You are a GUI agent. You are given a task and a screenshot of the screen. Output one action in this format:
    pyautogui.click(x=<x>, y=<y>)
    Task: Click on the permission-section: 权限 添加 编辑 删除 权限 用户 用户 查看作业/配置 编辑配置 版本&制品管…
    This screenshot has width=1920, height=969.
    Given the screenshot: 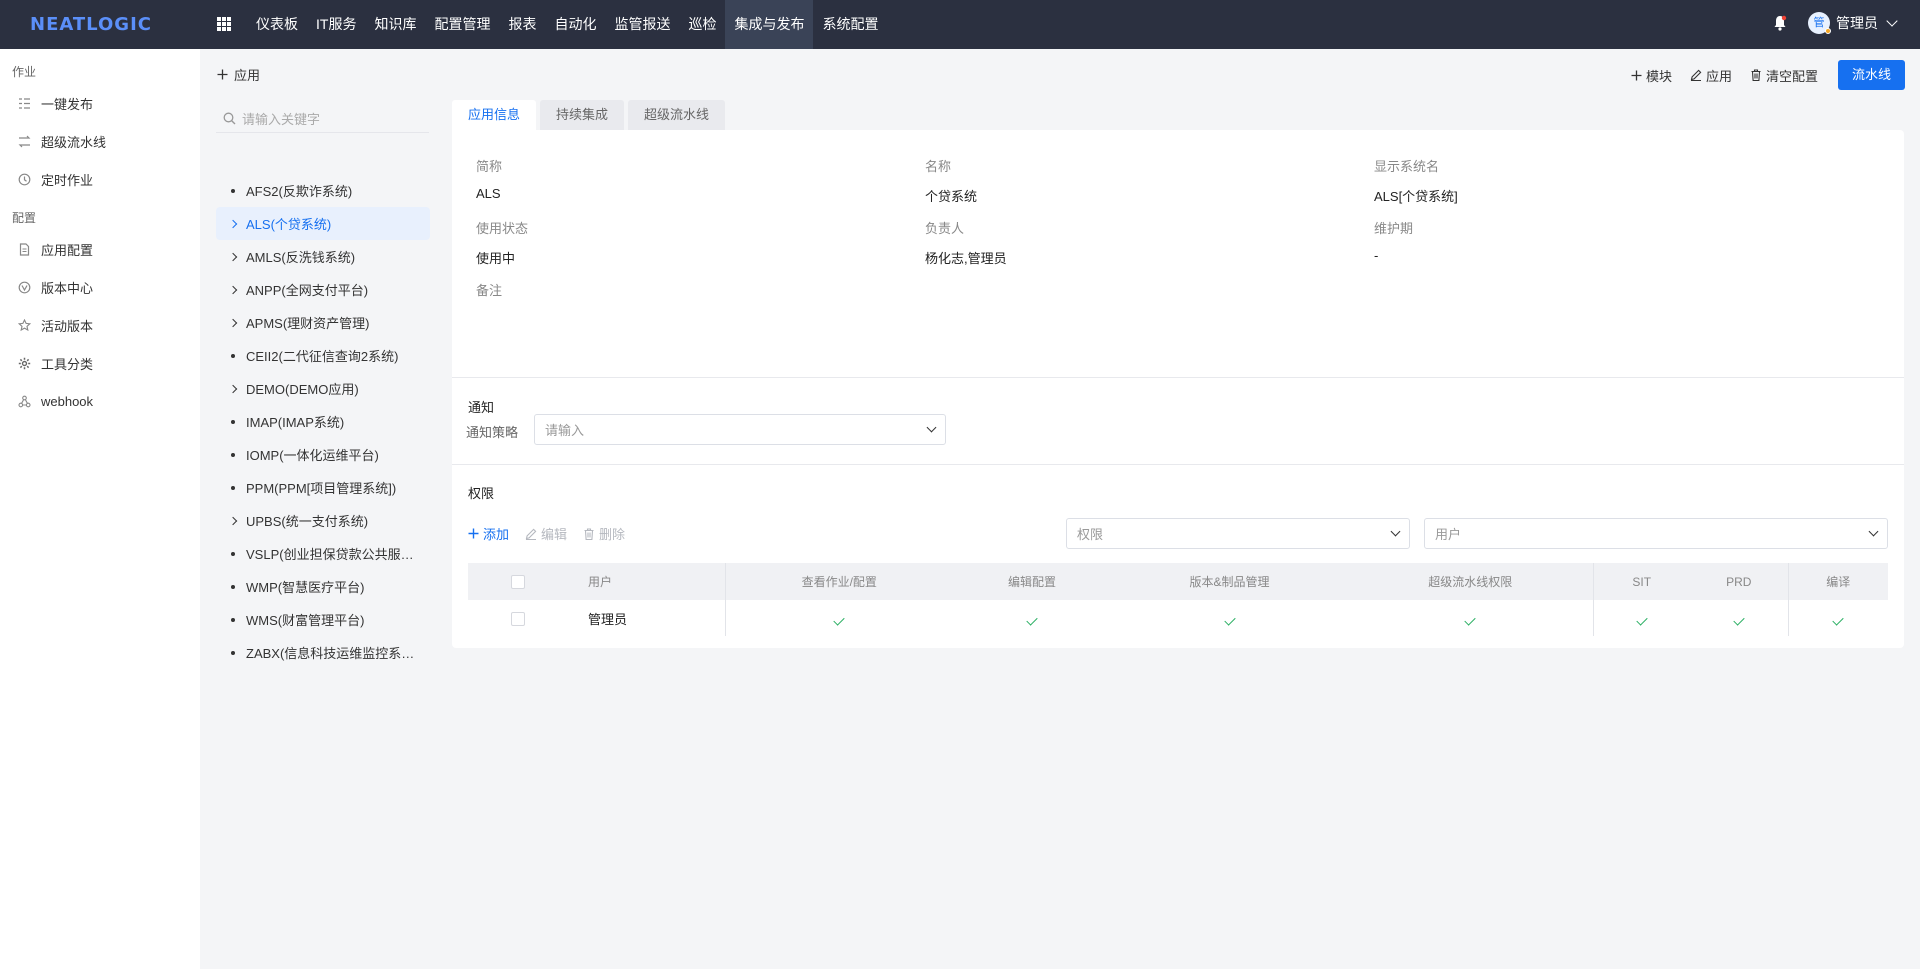 What is the action you would take?
    pyautogui.click(x=1178, y=556)
    